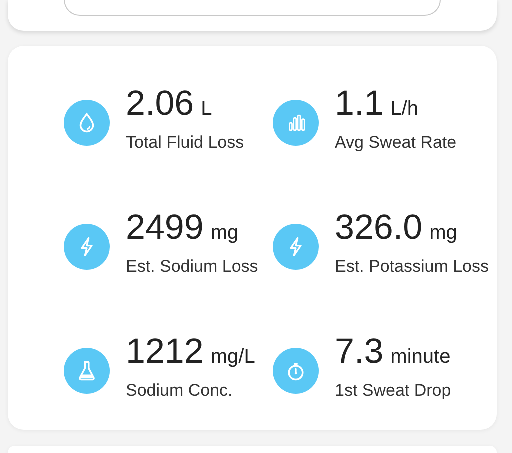 This screenshot has width=512, height=453. I want to click on metric-label: Sodium Conc., so click(180, 390).